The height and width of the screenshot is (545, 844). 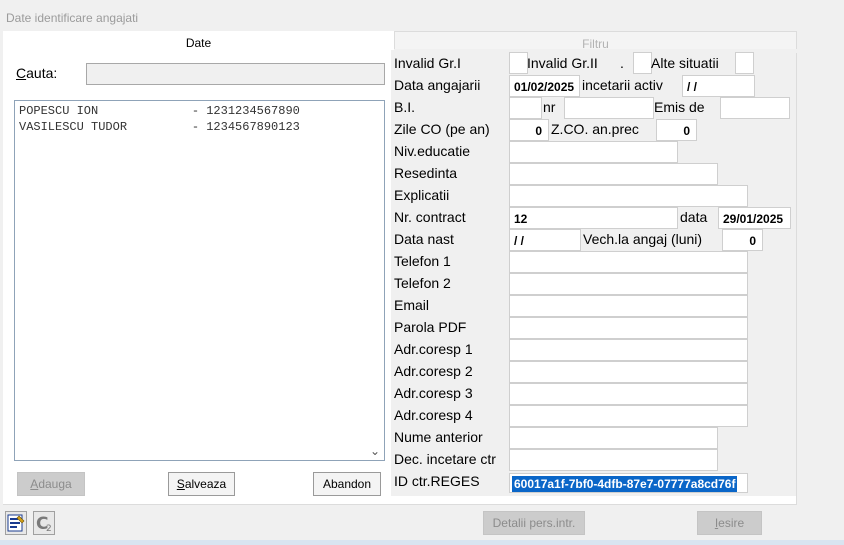 What do you see at coordinates (433, 371) in the screenshot?
I see `adr-coresp2-label: Adr.coresp 2` at bounding box center [433, 371].